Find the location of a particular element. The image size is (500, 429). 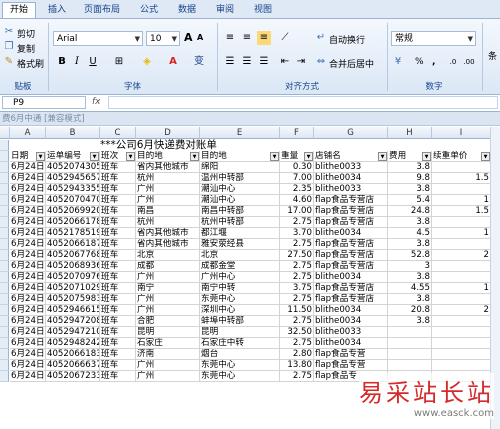

format-painter-button: 格式刷 is located at coordinates (30, 63).